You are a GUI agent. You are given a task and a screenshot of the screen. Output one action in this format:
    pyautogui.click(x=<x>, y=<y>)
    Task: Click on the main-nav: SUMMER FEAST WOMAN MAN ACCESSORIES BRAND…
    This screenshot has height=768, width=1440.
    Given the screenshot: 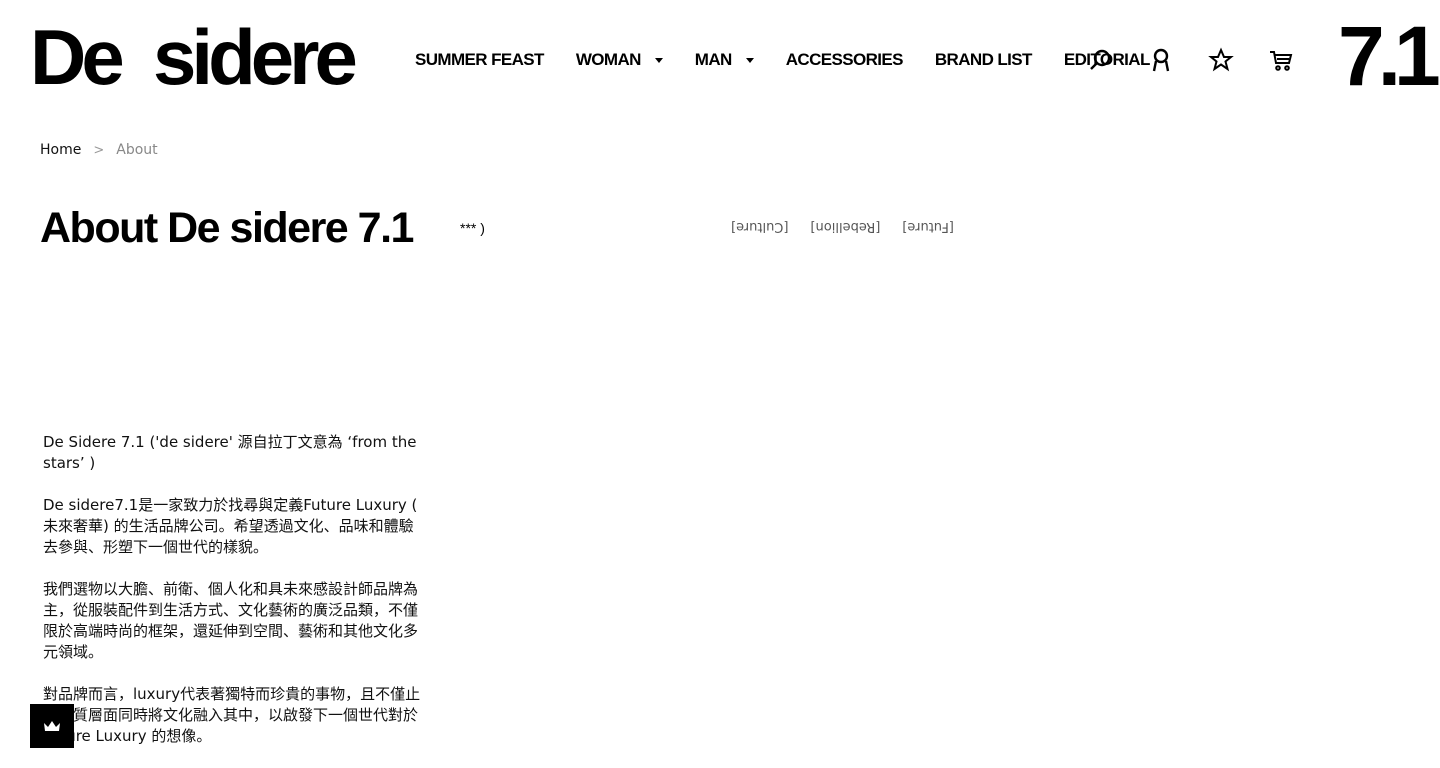 What is the action you would take?
    pyautogui.click(x=798, y=60)
    